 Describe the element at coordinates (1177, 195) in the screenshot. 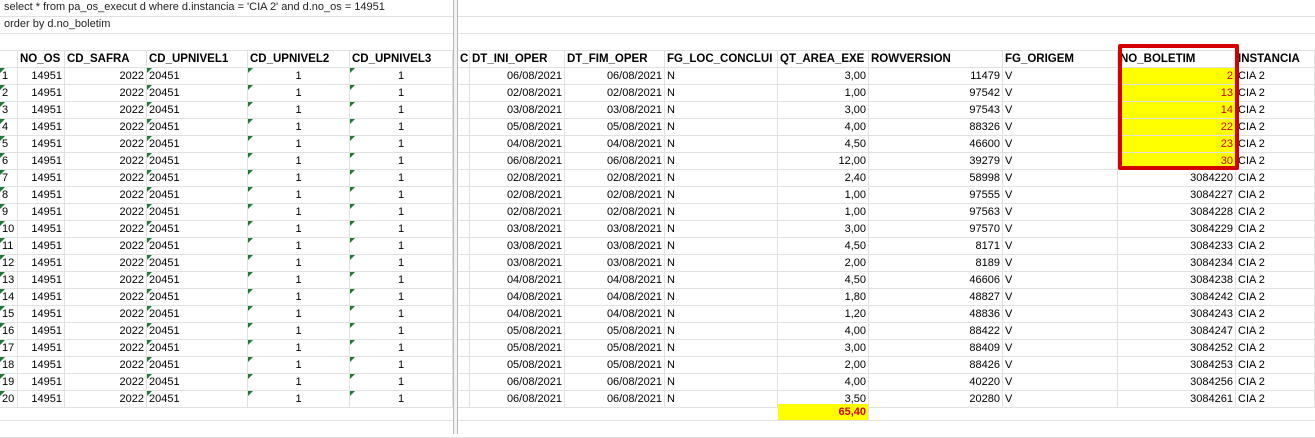

I see `no-boletim-cell: 3084227` at that location.